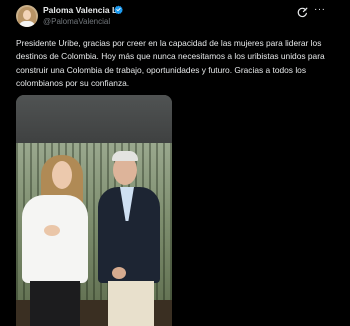  I want to click on author-display-name: Paloma Valencia L, so click(80, 10).